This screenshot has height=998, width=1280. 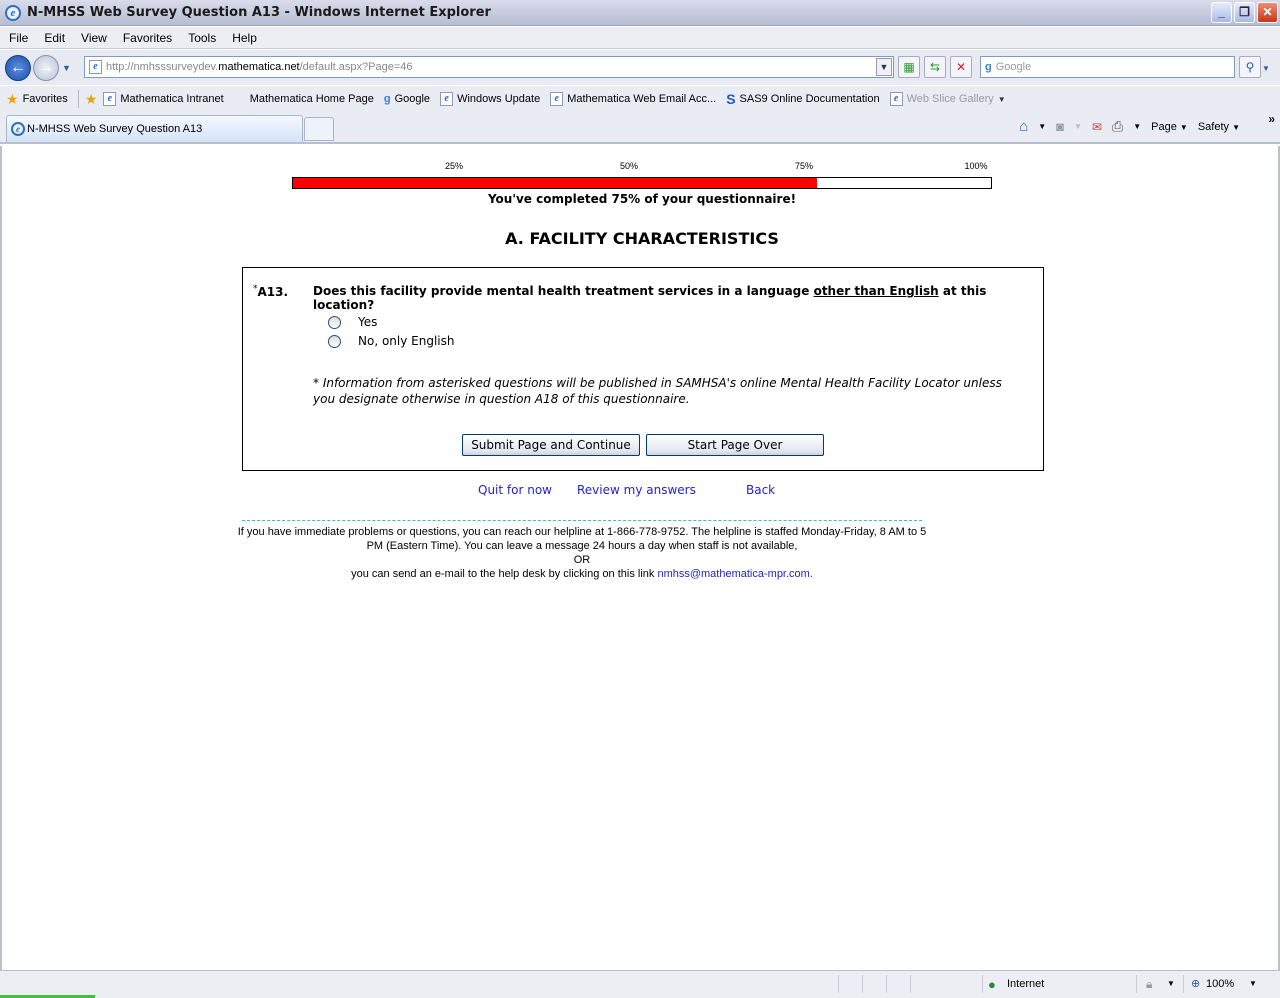 What do you see at coordinates (259, 67) in the screenshot?
I see `url-host: mathematica.net` at bounding box center [259, 67].